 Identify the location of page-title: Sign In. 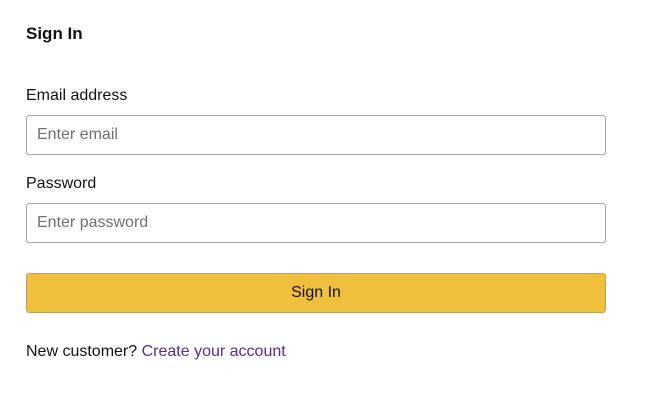
(54, 33).